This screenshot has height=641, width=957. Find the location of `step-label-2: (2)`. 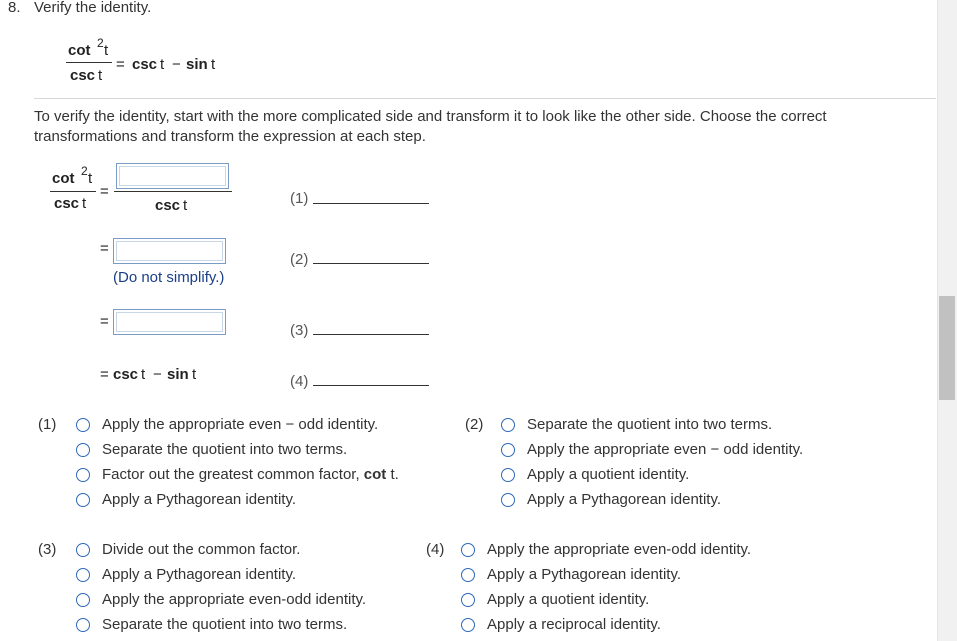

step-label-2: (2) is located at coordinates (299, 259).